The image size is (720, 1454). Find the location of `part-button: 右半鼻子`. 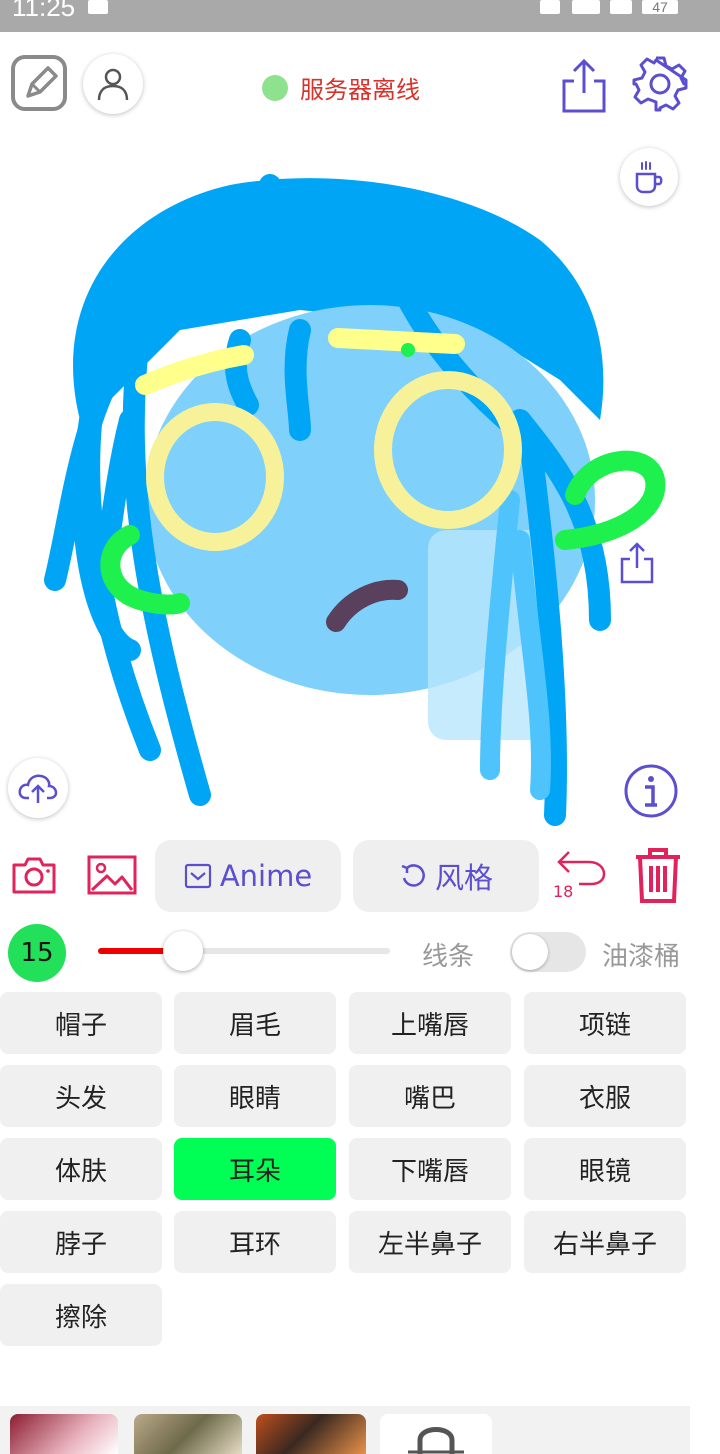

part-button: 右半鼻子 is located at coordinates (605, 1242).